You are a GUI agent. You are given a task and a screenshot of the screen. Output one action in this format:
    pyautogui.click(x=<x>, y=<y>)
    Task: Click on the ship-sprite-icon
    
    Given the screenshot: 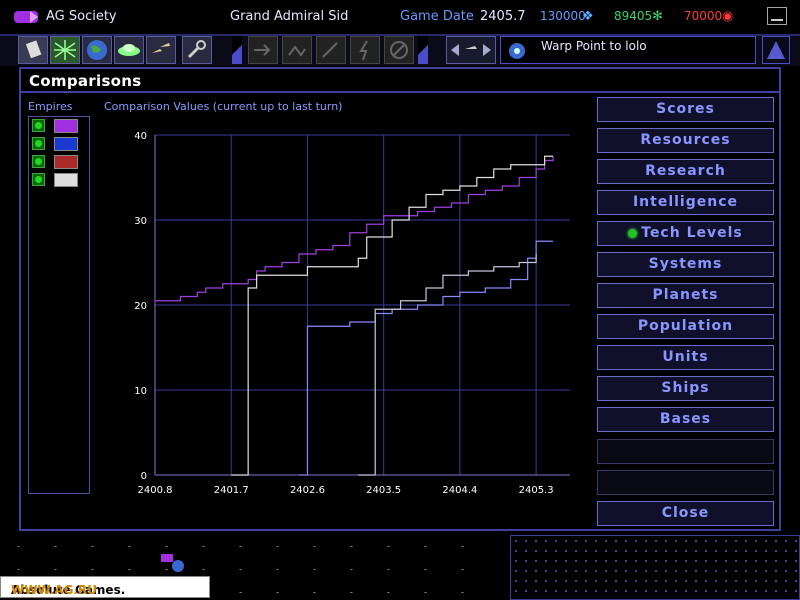 What is the action you would take?
    pyautogui.click(x=172, y=563)
    